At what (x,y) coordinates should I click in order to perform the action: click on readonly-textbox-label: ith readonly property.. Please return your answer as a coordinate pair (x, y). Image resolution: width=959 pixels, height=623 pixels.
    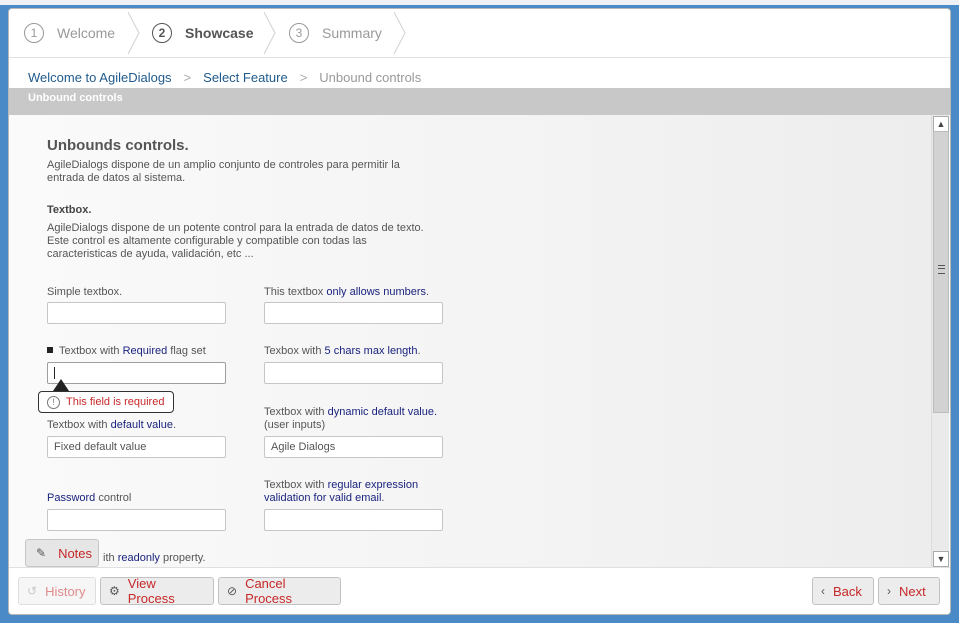
    Looking at the image, I should click on (154, 558).